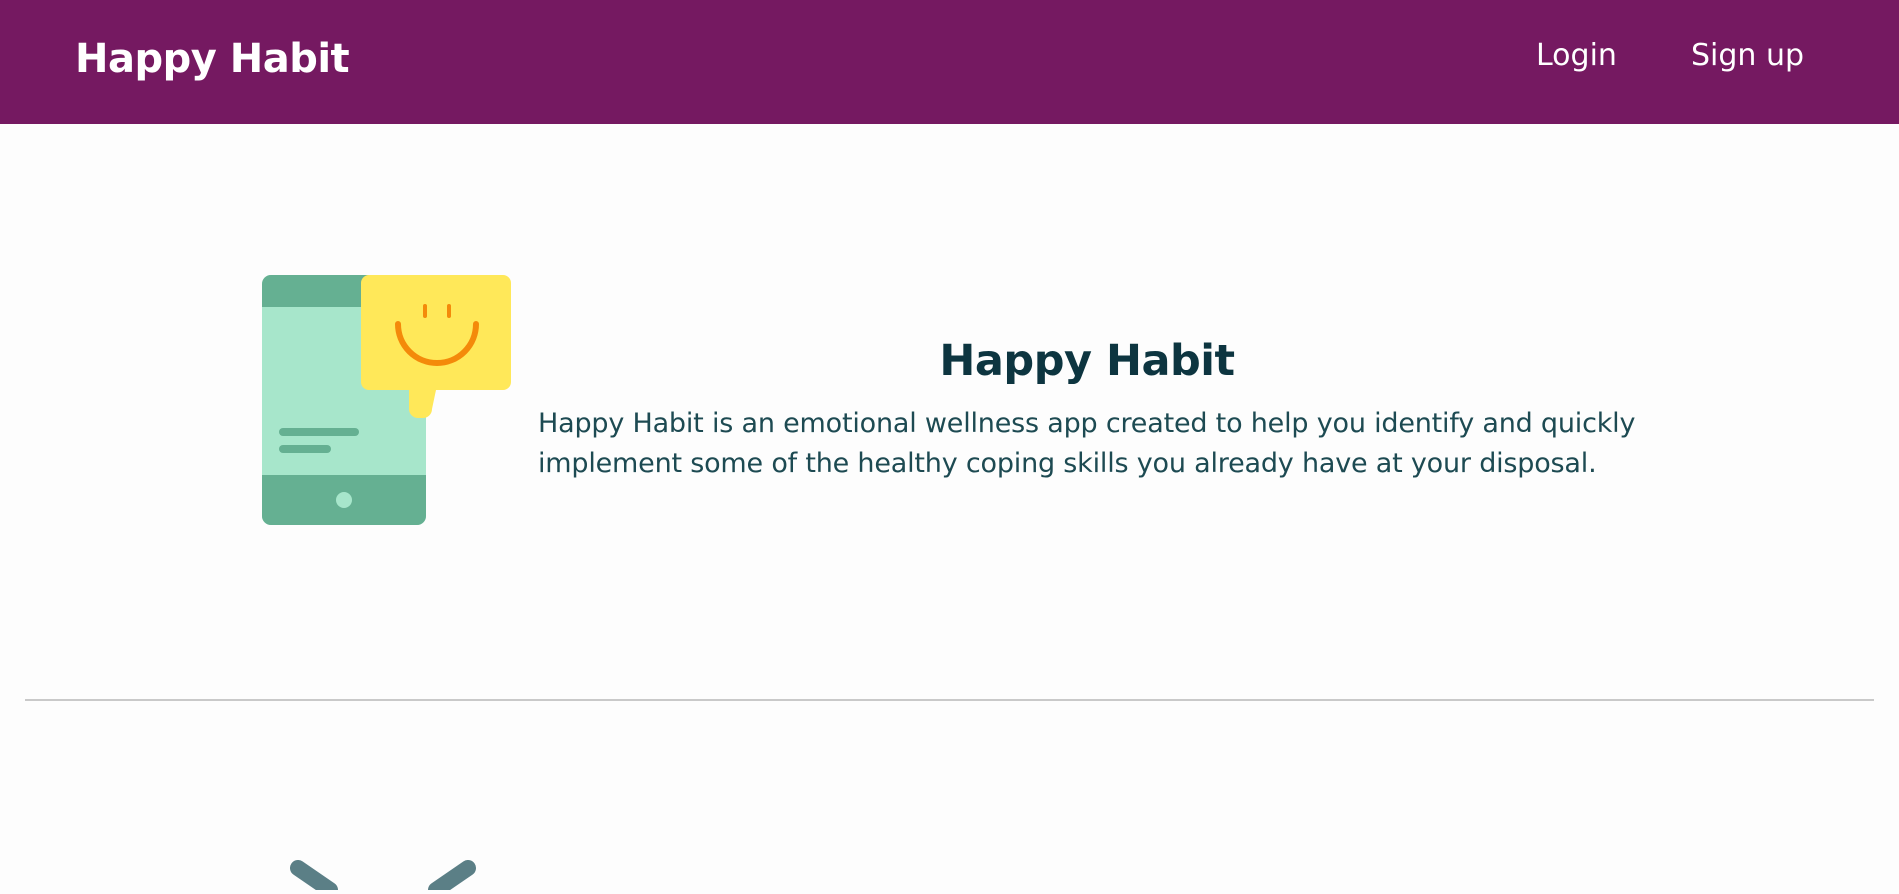 The width and height of the screenshot is (1899, 894). Describe the element at coordinates (387, 400) in the screenshot. I see `phone-chat-smile-icon` at that location.